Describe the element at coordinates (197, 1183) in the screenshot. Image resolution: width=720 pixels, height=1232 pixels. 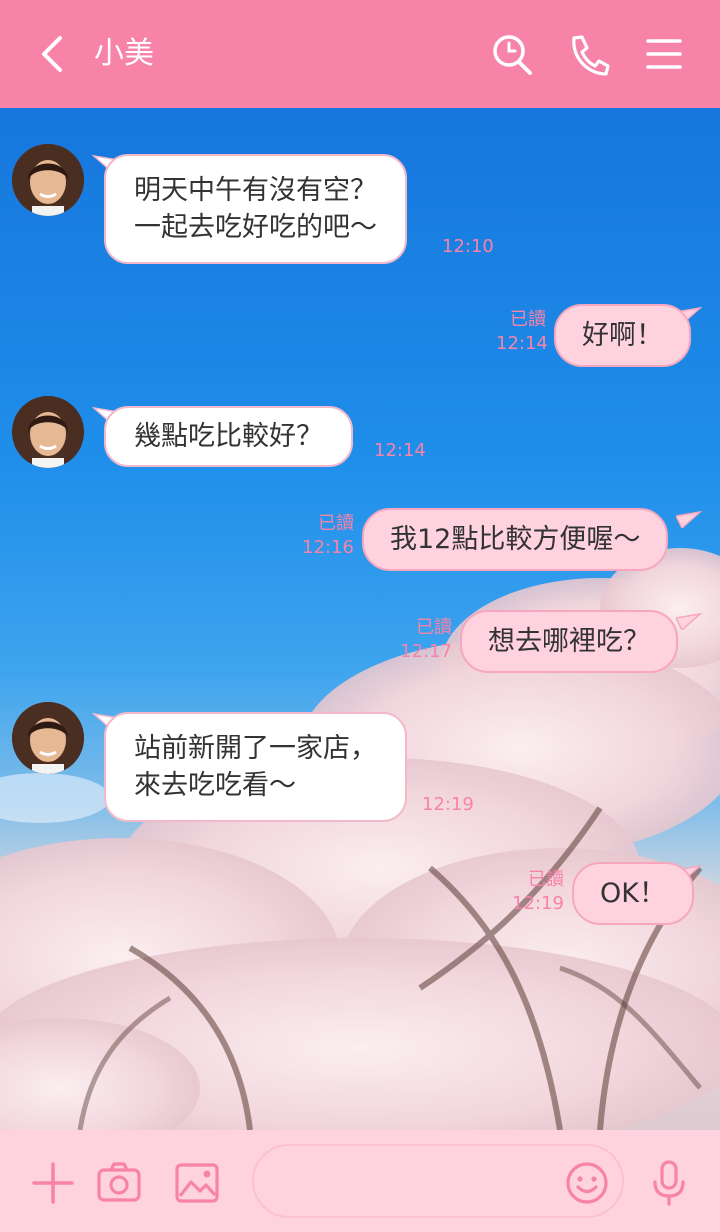
I see `image-icon` at that location.